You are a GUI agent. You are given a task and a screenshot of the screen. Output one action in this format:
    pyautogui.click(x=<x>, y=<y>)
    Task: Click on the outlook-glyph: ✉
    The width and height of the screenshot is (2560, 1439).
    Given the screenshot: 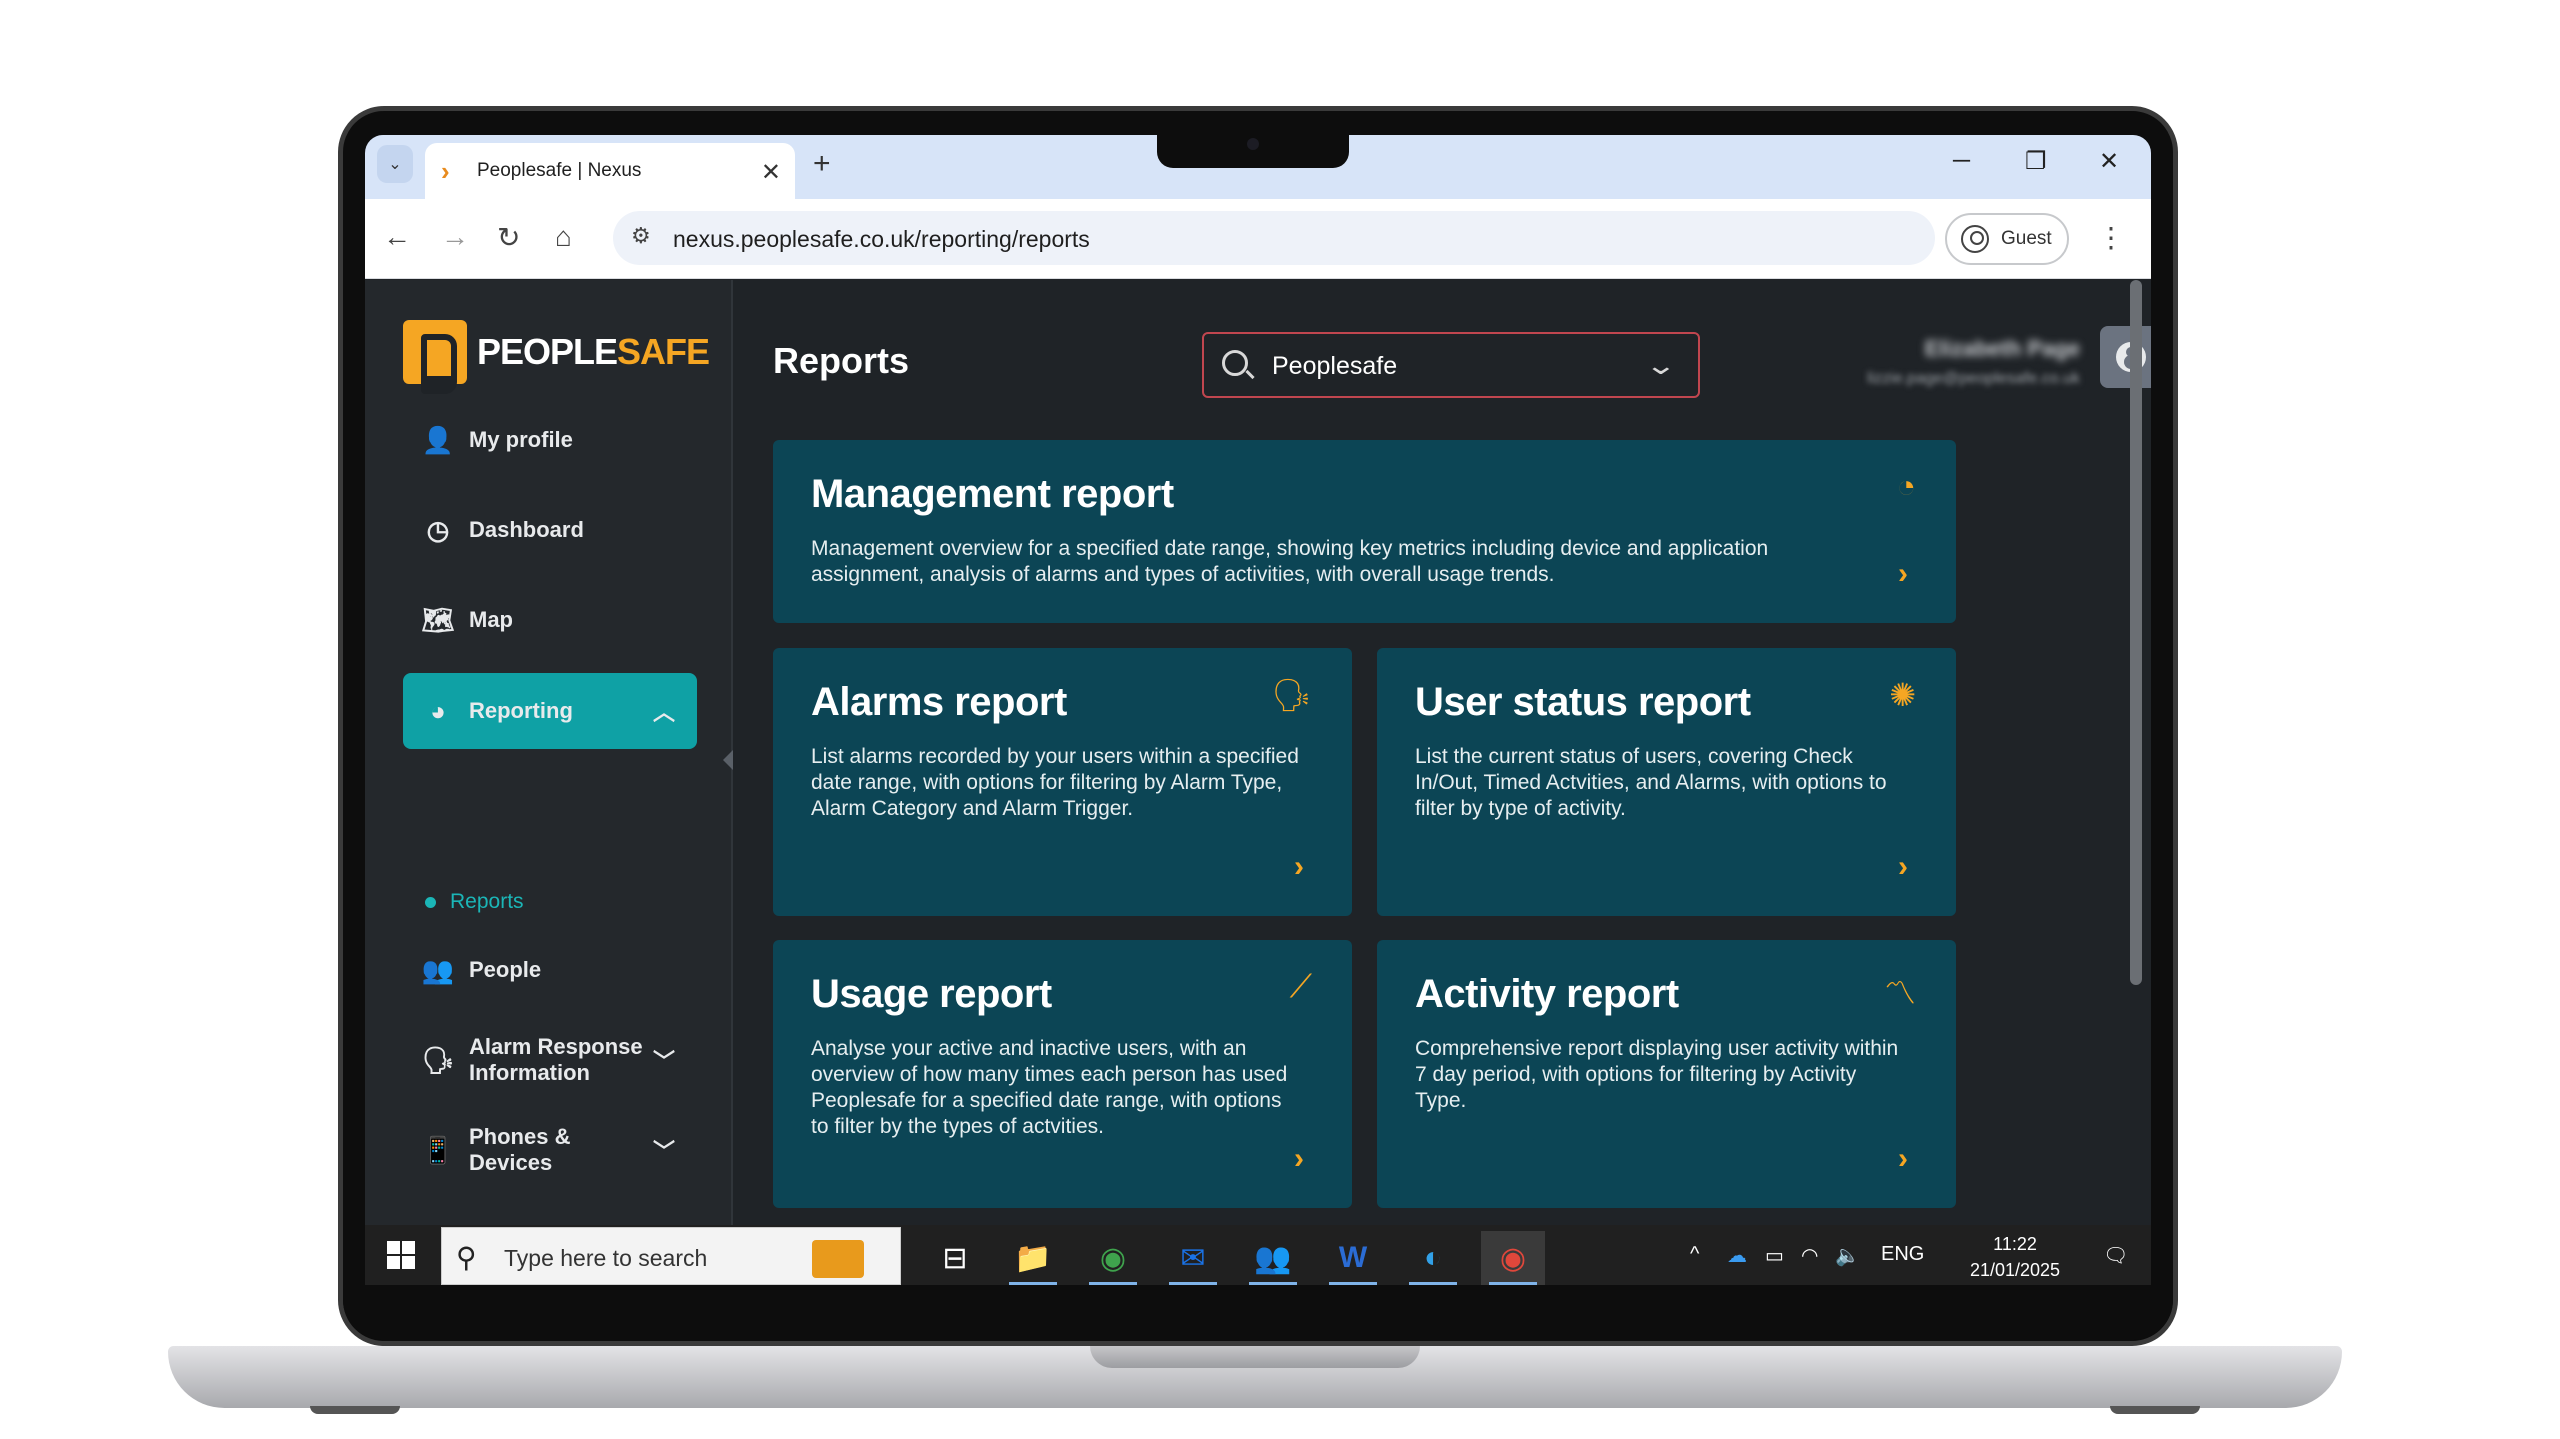 What is the action you would take?
    pyautogui.click(x=1193, y=1258)
    